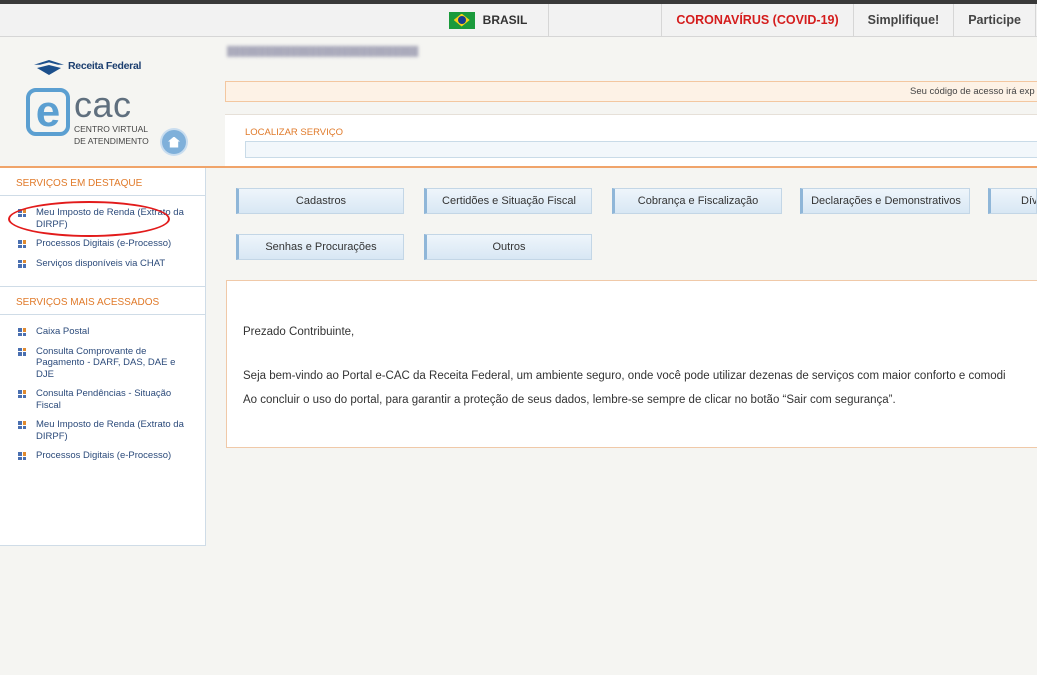  Describe the element at coordinates (174, 142) in the screenshot. I see `home-icon` at that location.